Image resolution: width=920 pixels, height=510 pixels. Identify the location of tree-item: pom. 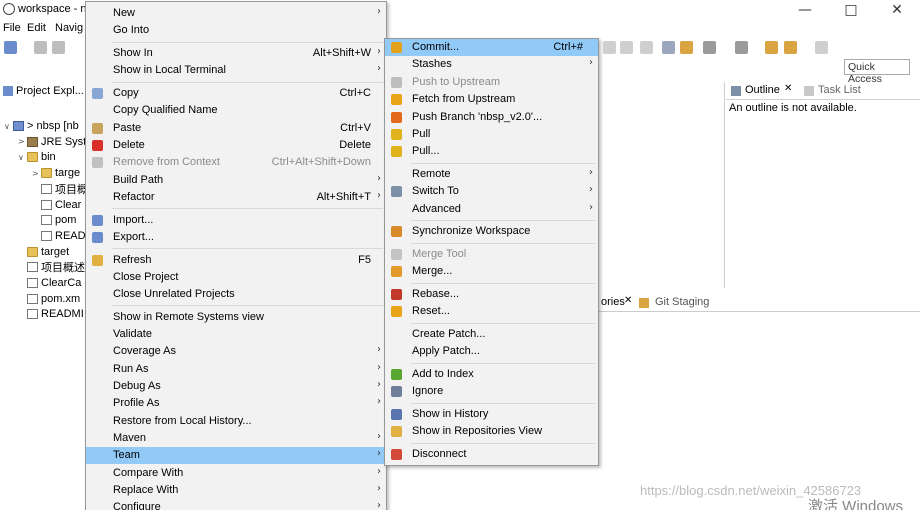
(54, 220).